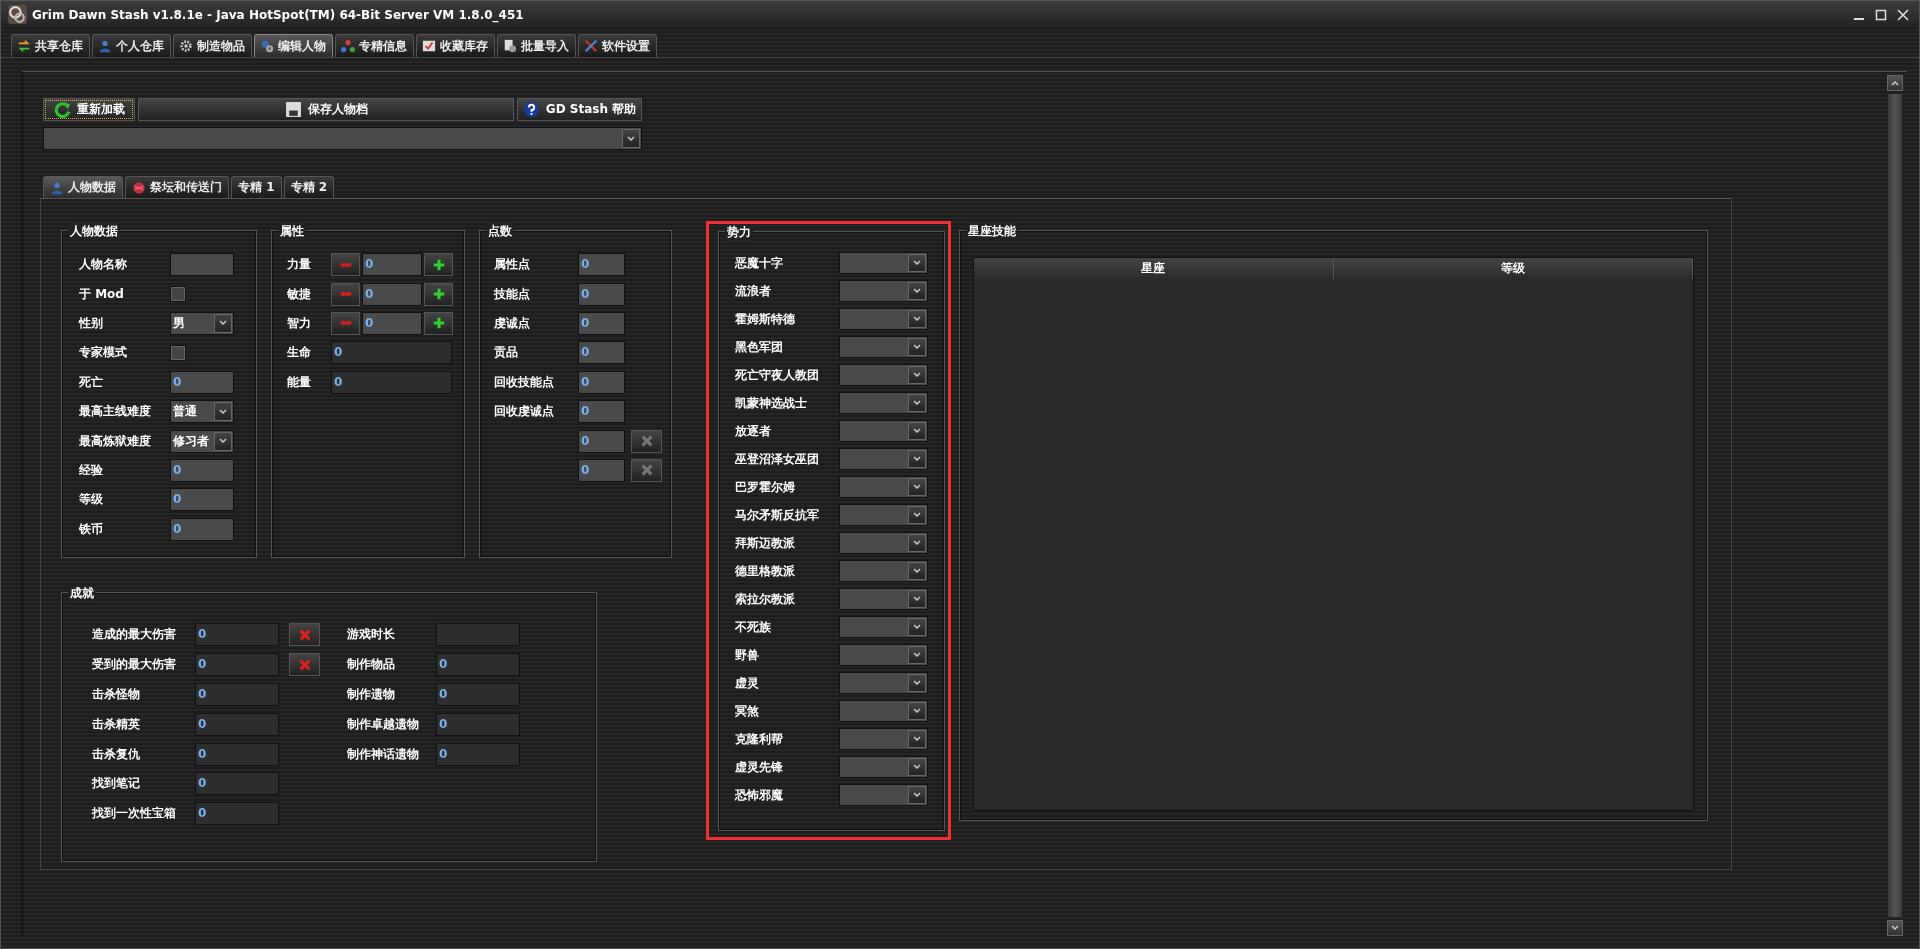  Describe the element at coordinates (50, 45) in the screenshot. I see `tab: 共享仓库` at that location.